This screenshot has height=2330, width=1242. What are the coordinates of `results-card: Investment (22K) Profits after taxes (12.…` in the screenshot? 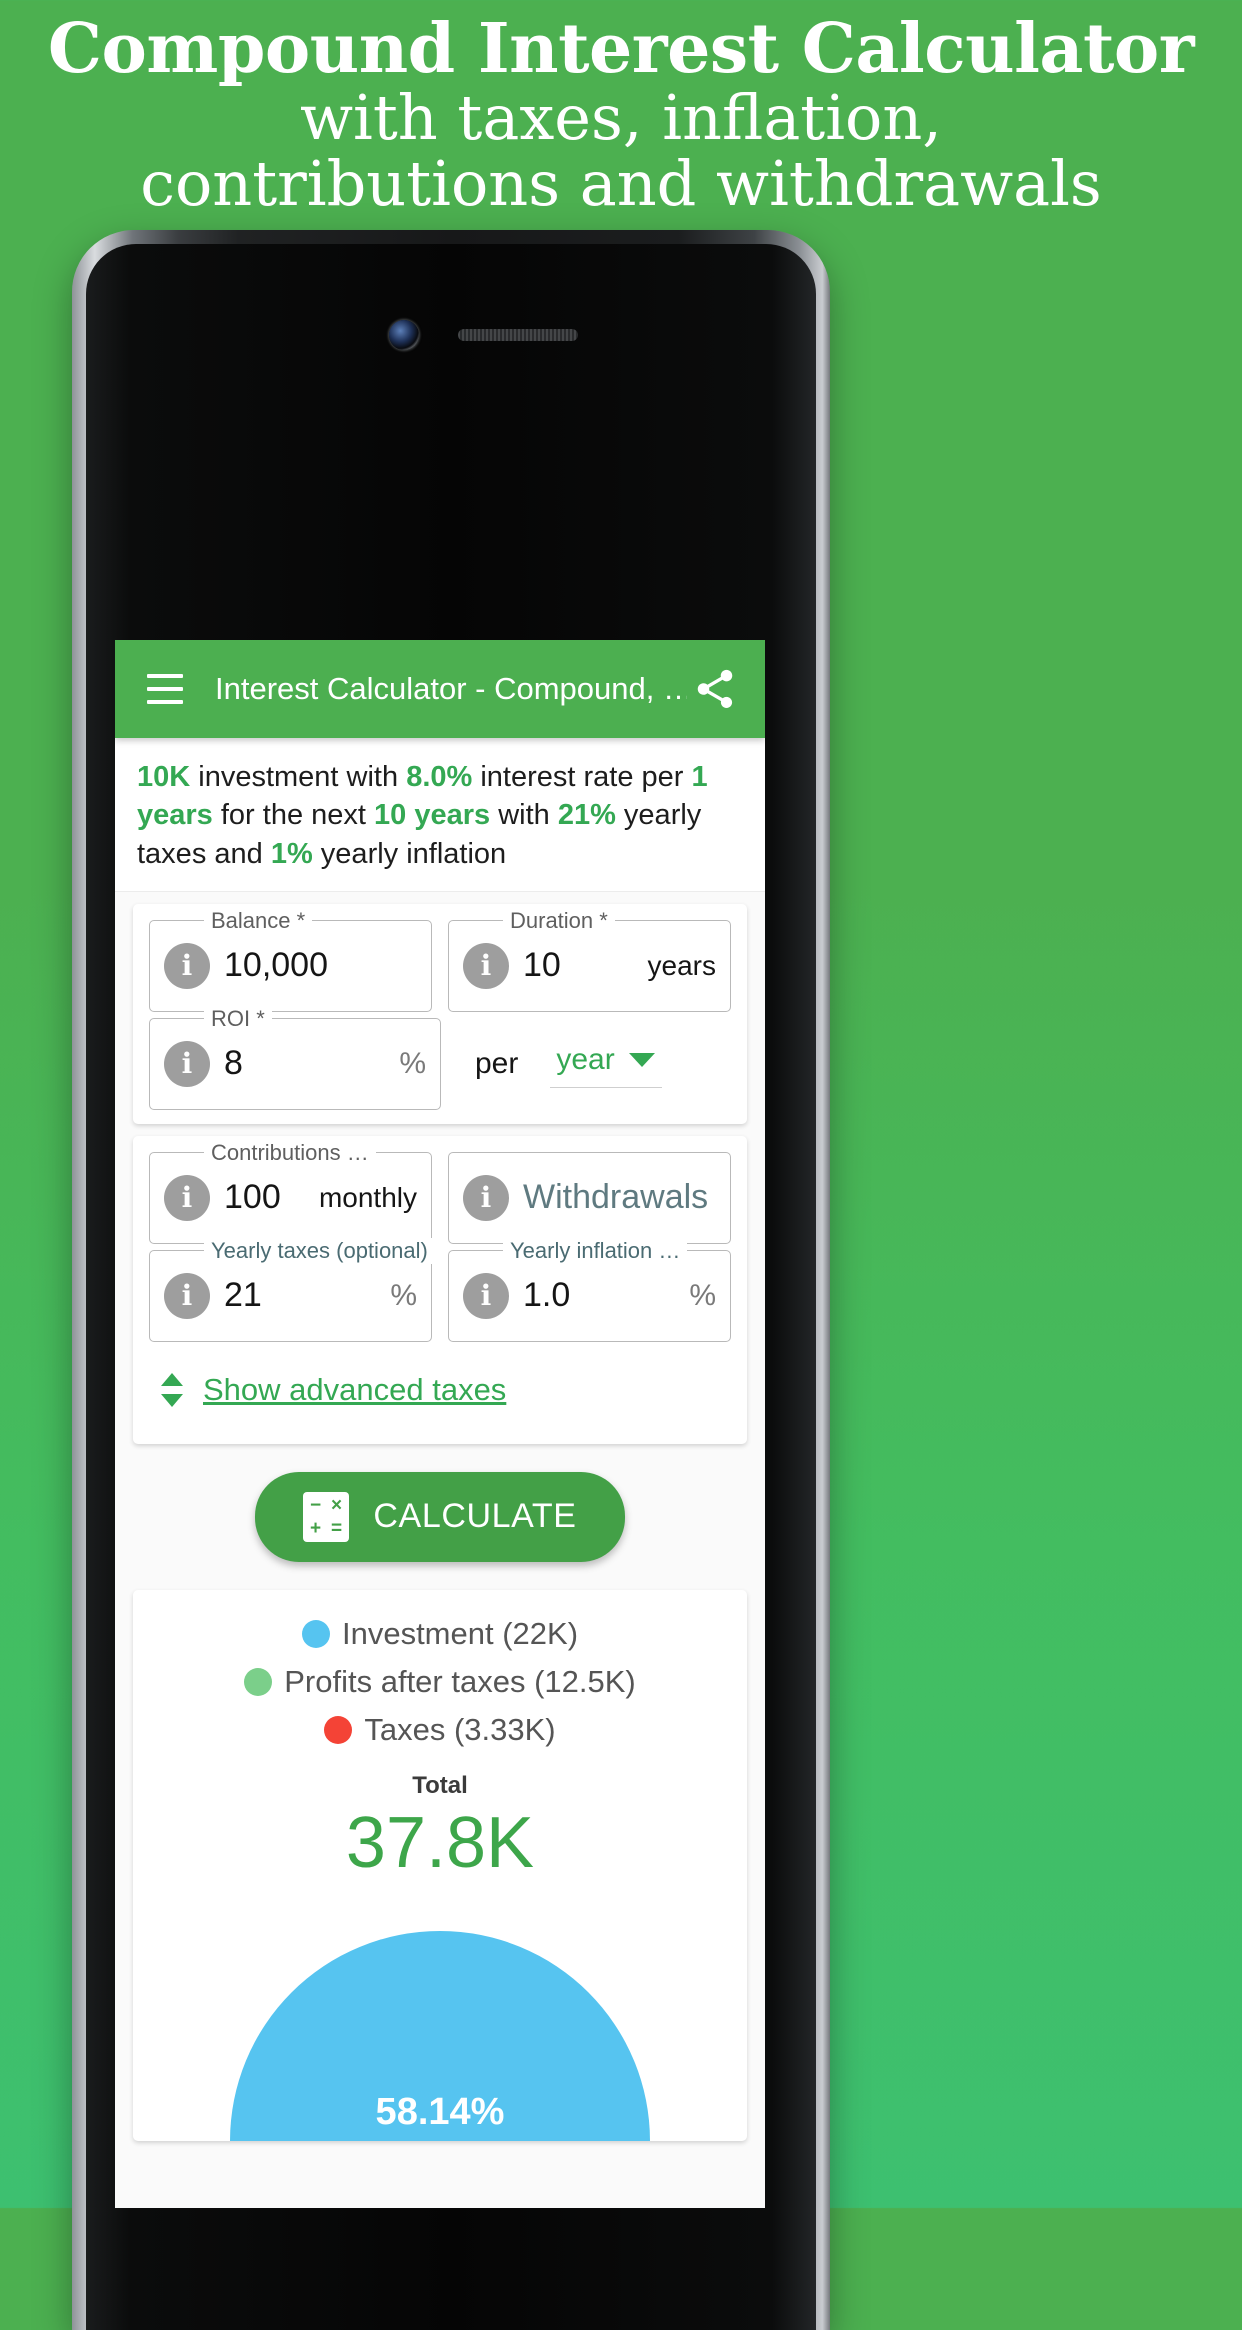 It's located at (440, 1865).